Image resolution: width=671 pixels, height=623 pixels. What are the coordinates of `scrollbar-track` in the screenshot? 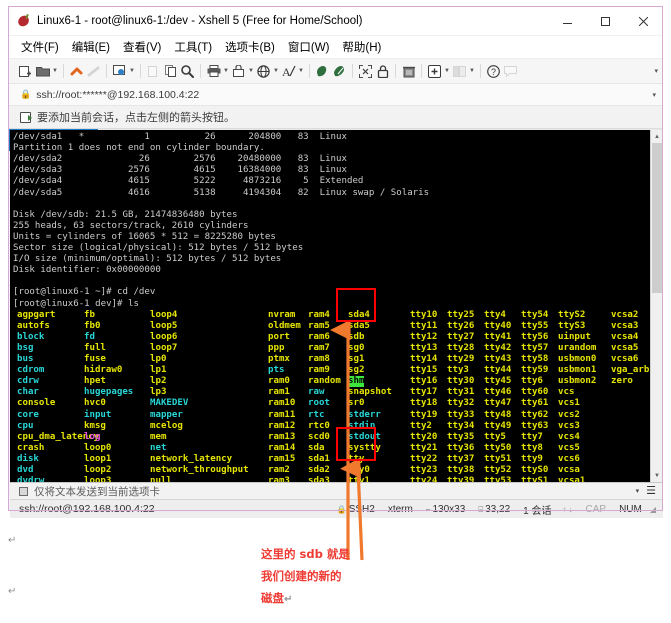 It's located at (657, 306).